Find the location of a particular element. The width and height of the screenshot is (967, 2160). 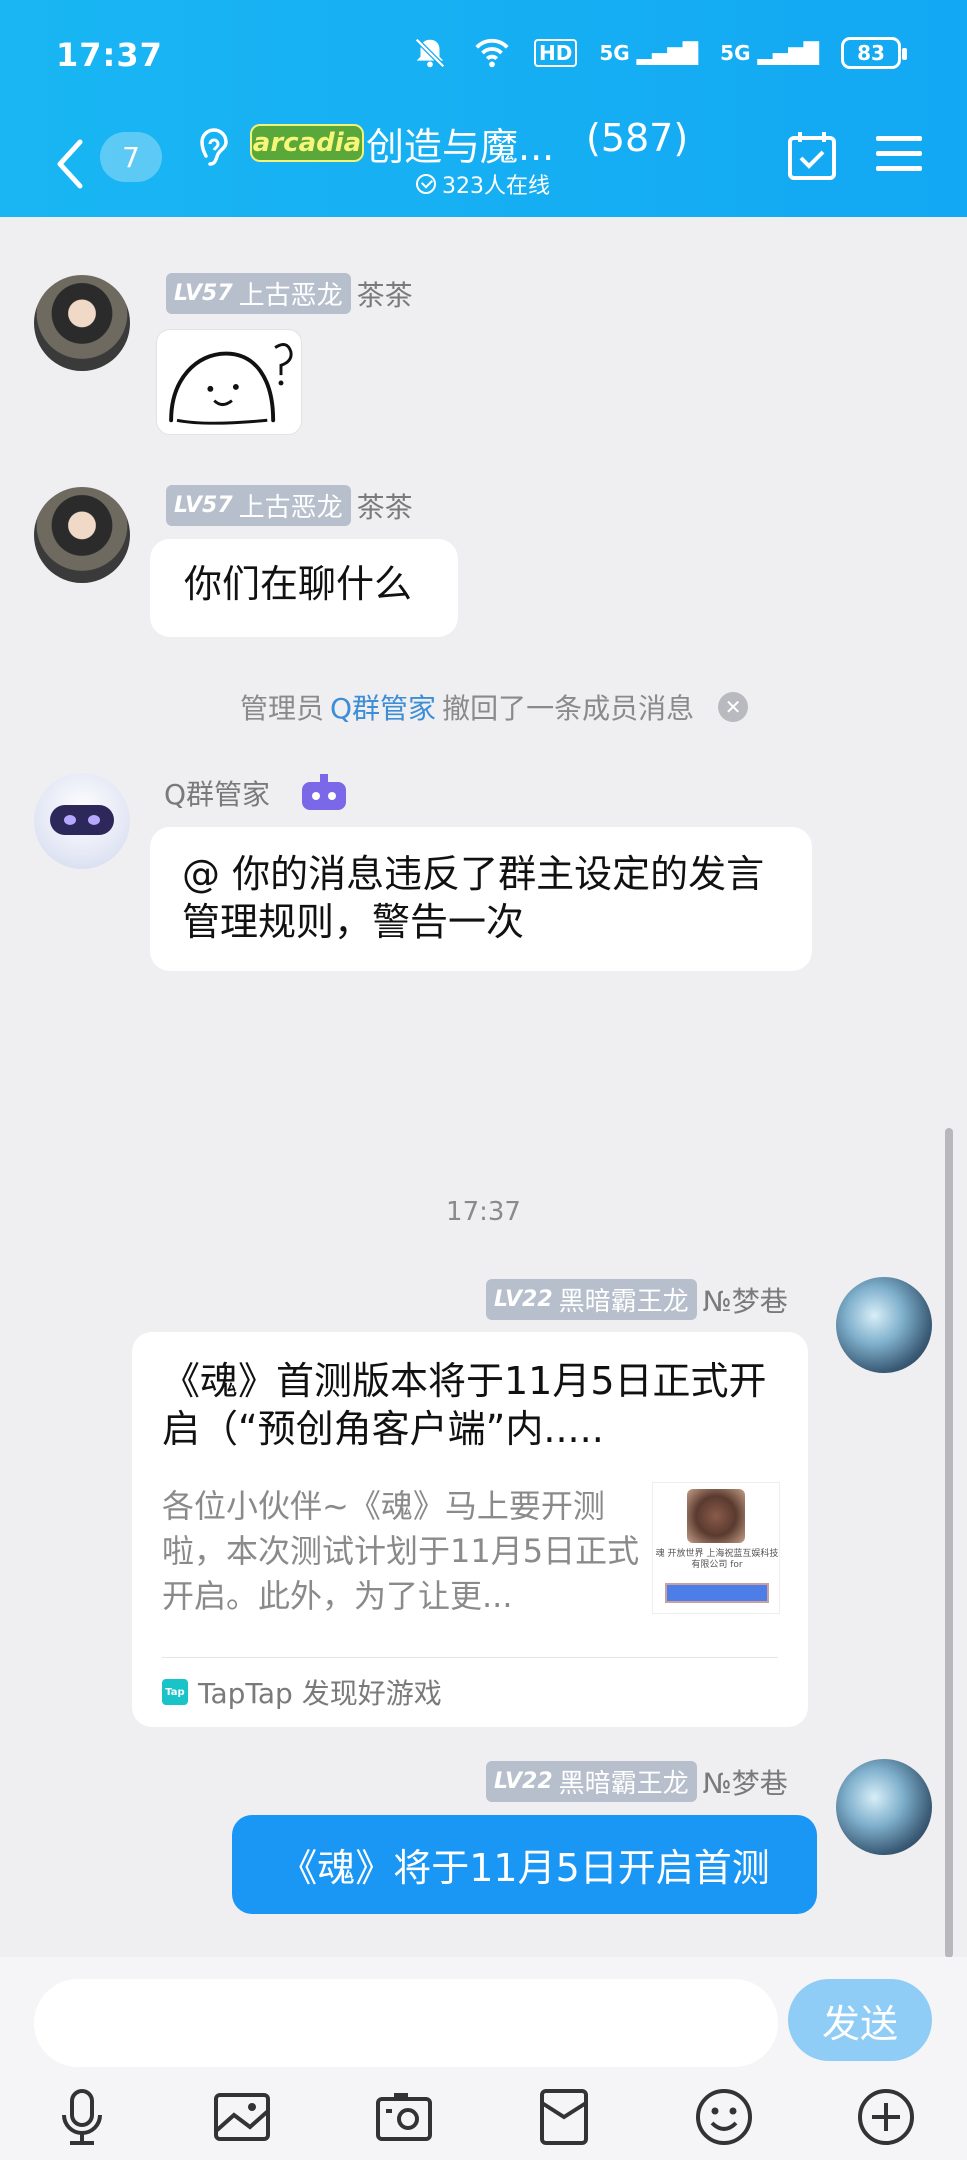

input-area: 发送 is located at coordinates (483, 2058).